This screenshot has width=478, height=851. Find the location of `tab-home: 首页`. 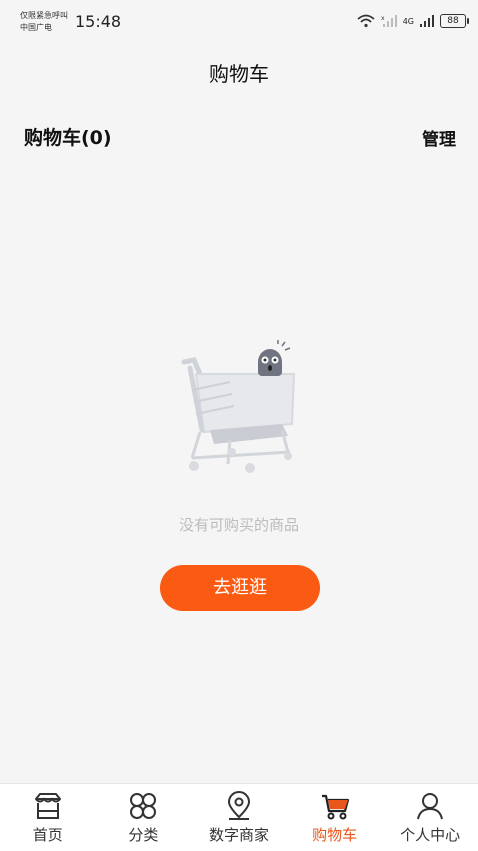

tab-home: 首页 is located at coordinates (48, 817).